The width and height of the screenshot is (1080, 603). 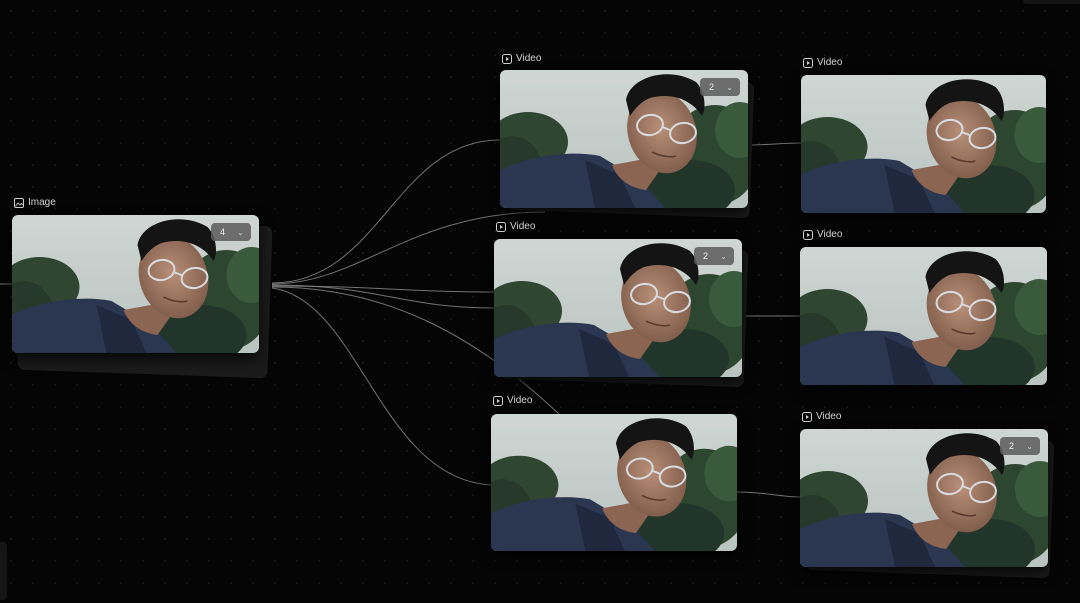 I want to click on edge-image-to-video-2c, so click(x=383, y=289).